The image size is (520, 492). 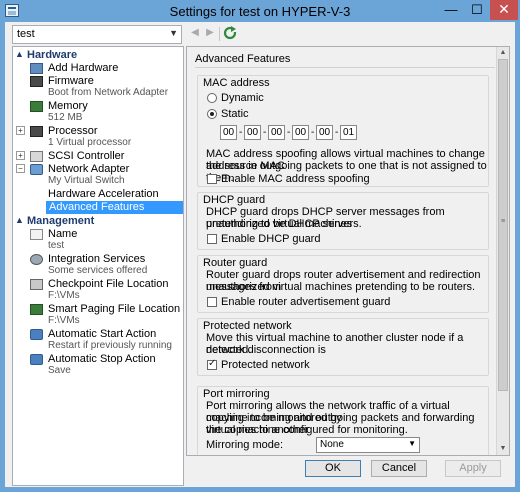 I want to click on name-detail: test, so click(x=56, y=245).